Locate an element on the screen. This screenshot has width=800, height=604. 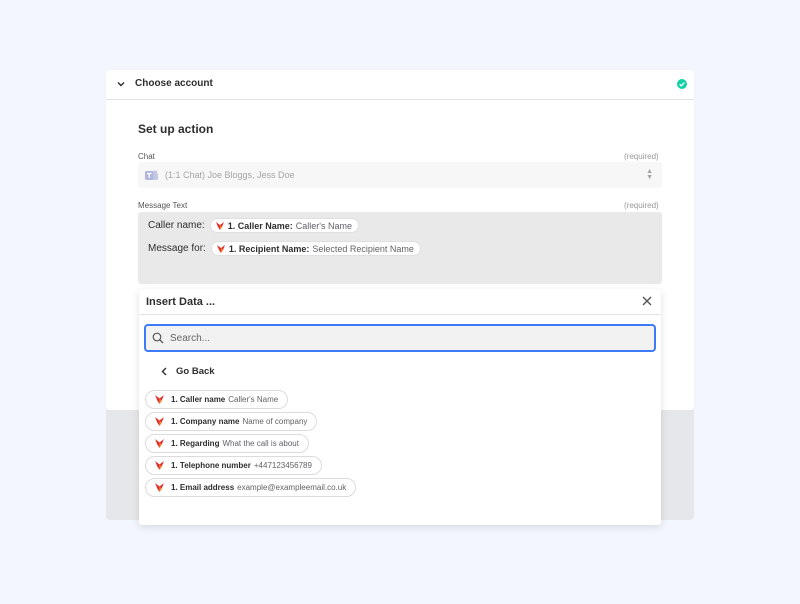
data-item-caller-name: 1. Caller name Caller's Name is located at coordinates (217, 399).